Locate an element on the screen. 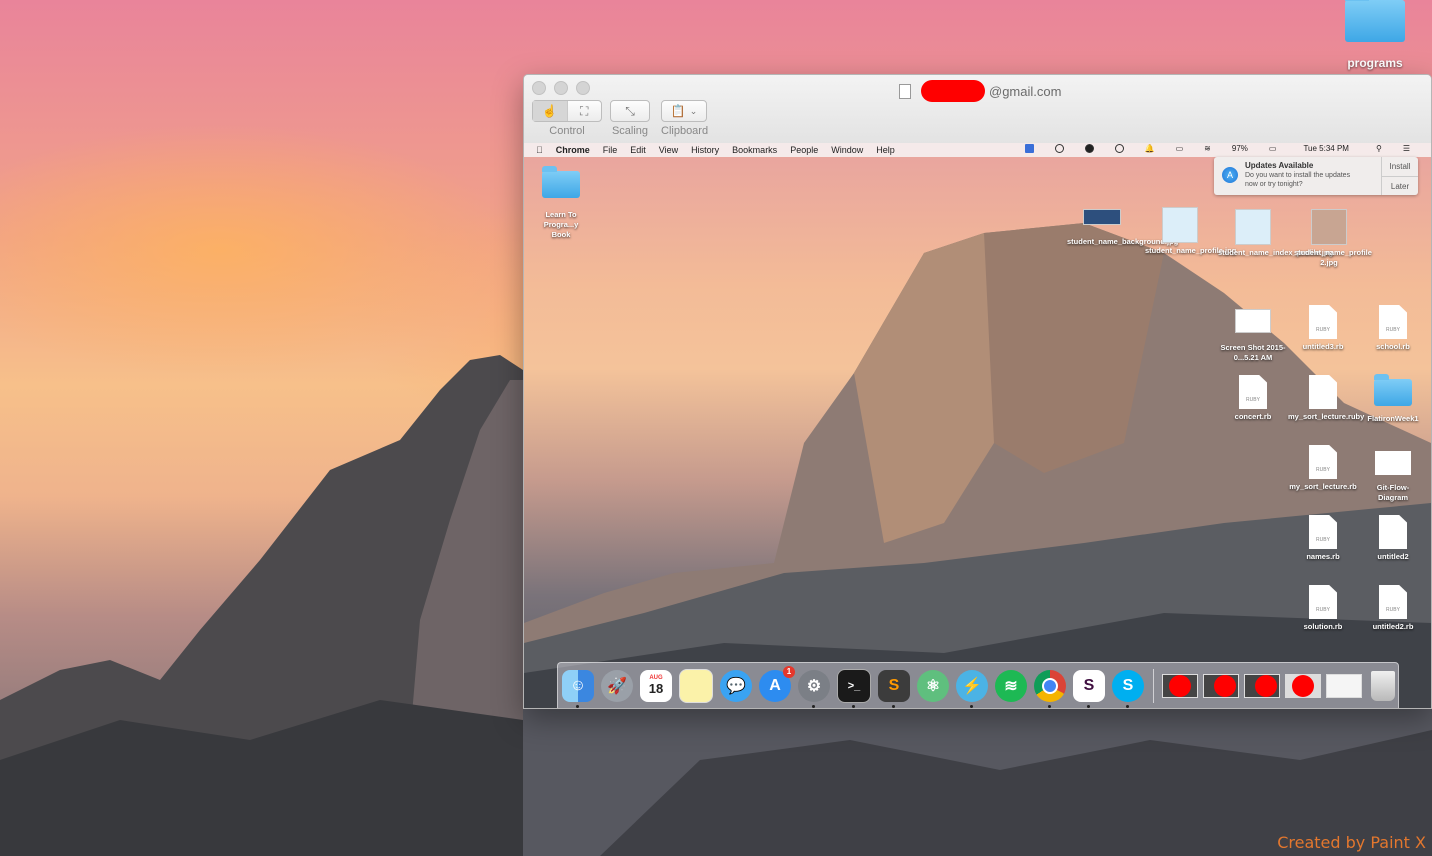  scaling-label: Scaling is located at coordinates (630, 131).